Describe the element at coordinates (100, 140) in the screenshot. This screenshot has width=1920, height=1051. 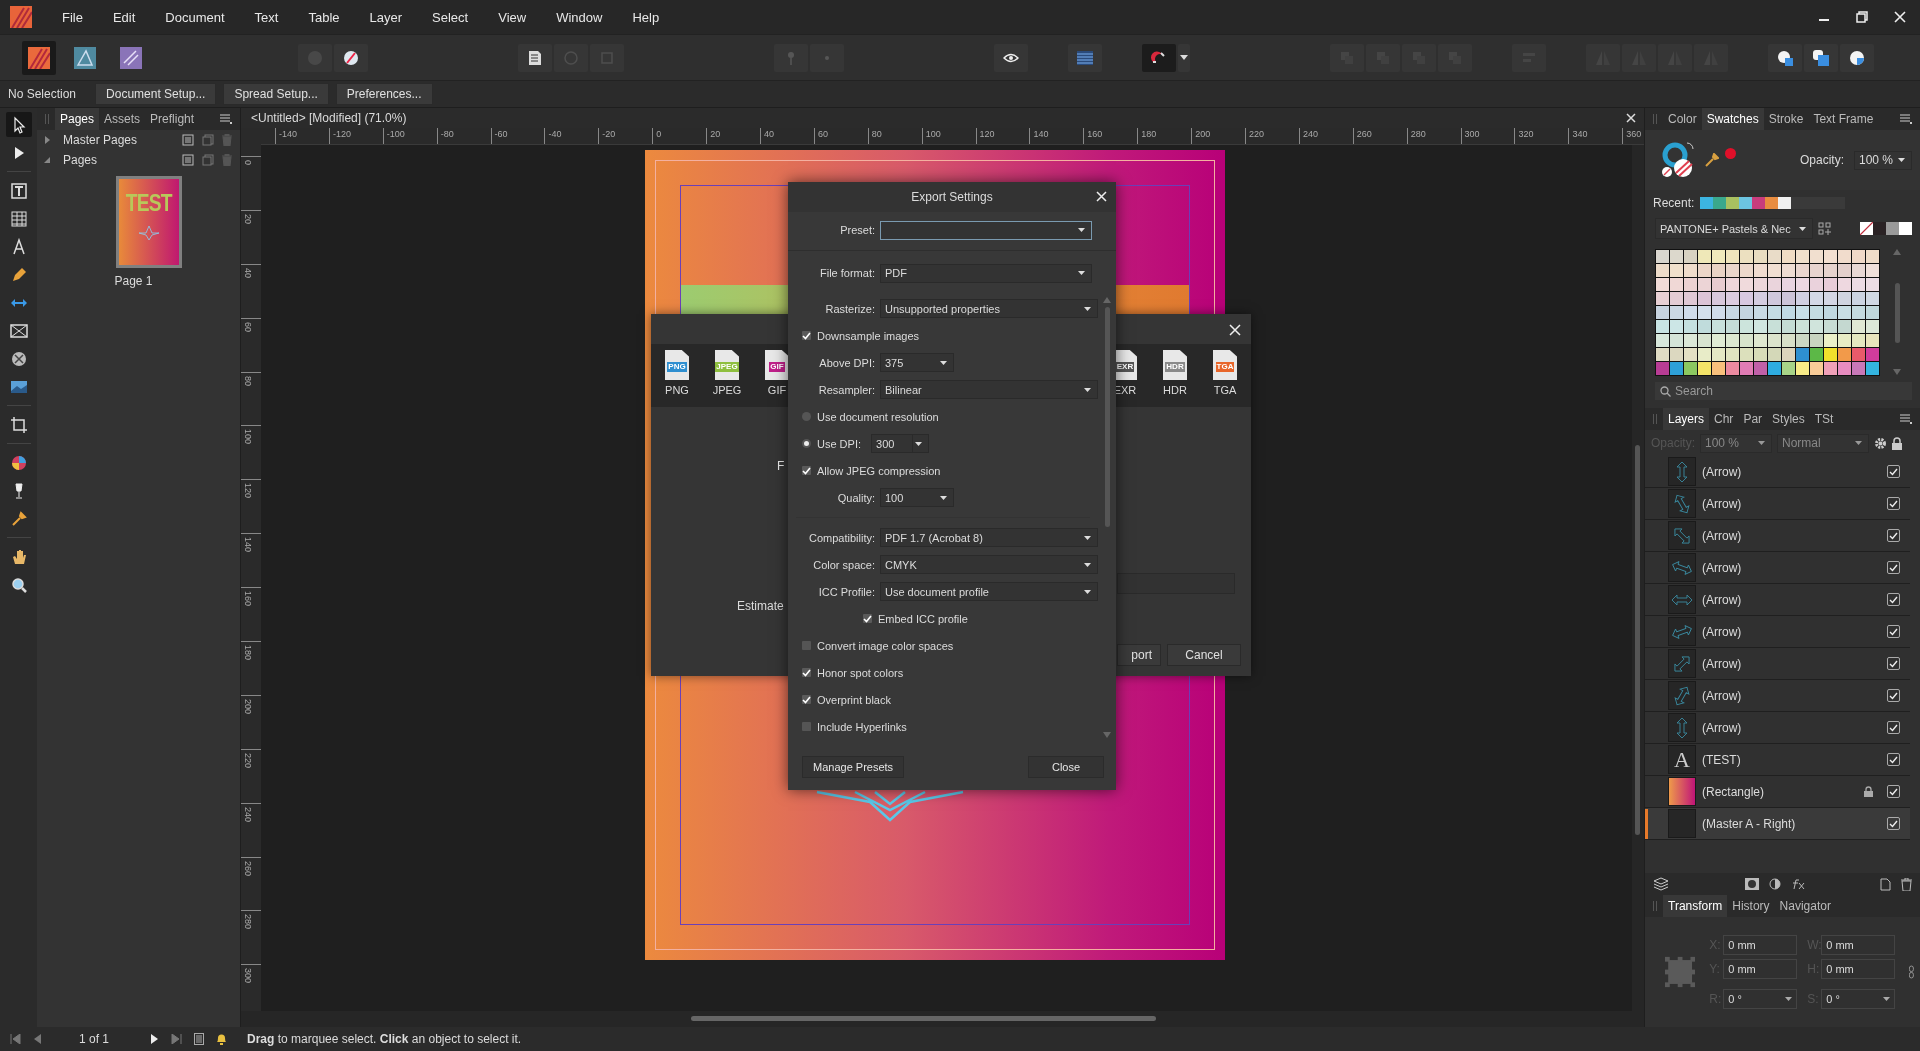
I see `section-label: Master Pages` at that location.